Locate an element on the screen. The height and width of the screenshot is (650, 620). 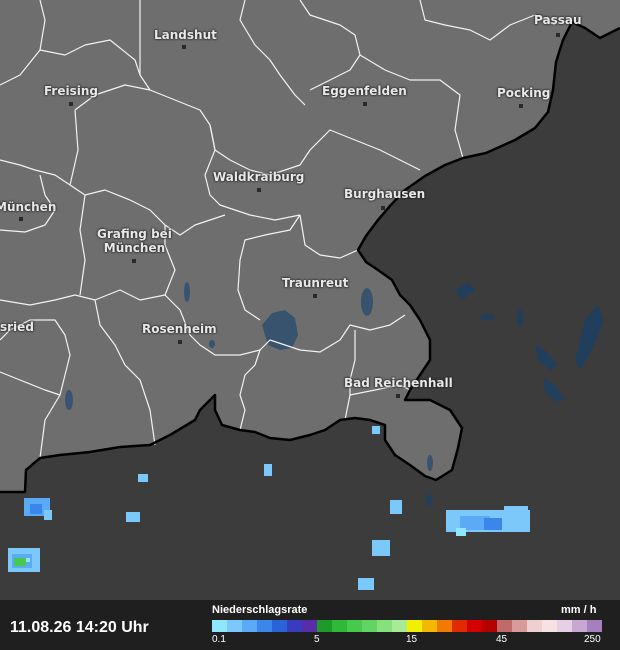
legend-tick-45: 45 is located at coordinates (502, 639).